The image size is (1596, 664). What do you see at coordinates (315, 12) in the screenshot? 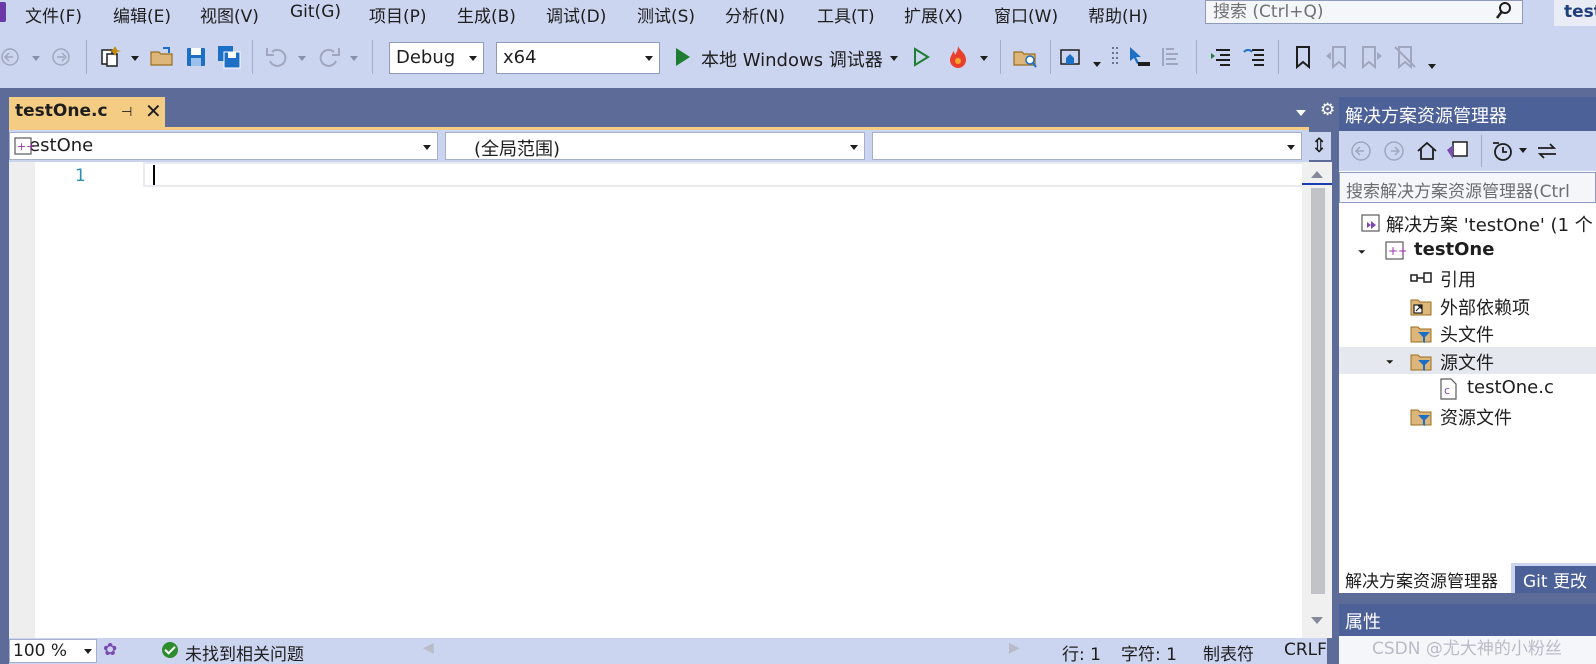
I see `menu-git: Git(G)` at bounding box center [315, 12].